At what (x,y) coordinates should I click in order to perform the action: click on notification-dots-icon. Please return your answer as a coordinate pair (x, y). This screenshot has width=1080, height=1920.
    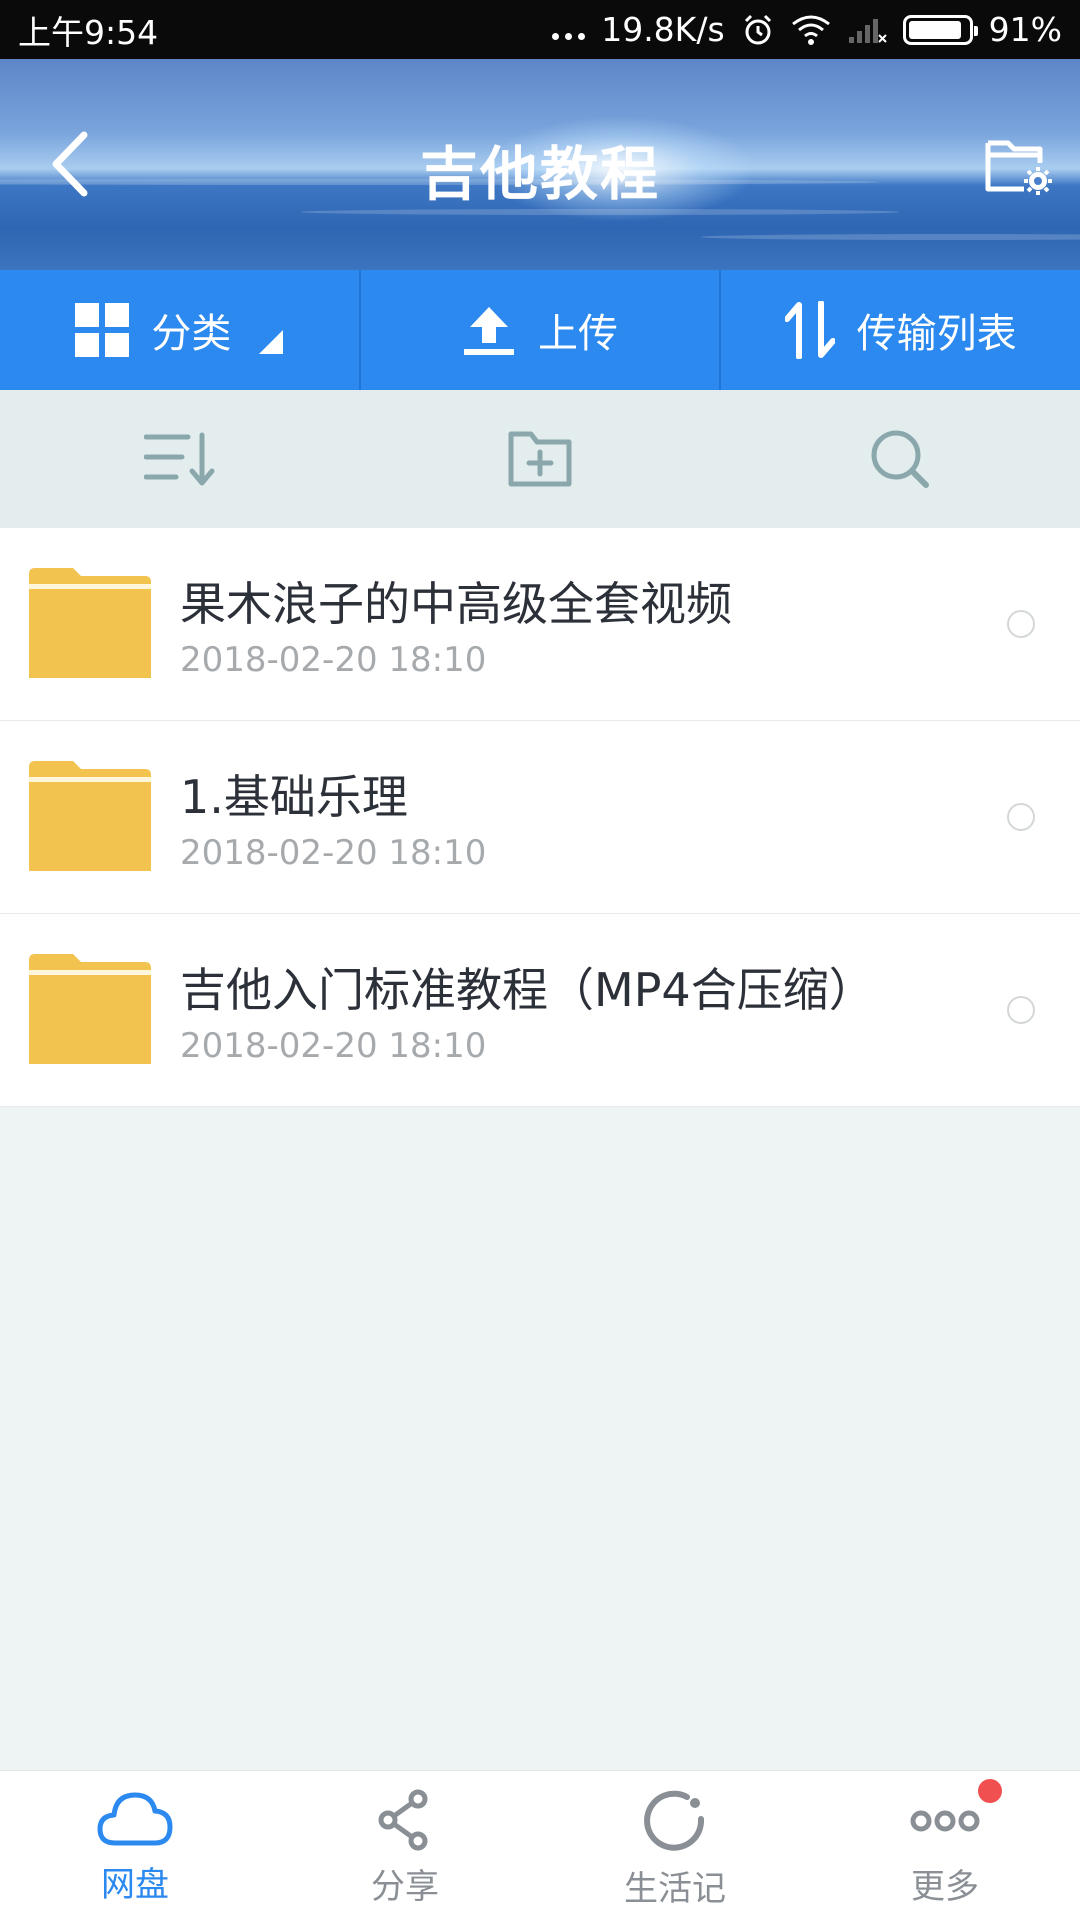
    Looking at the image, I should click on (569, 30).